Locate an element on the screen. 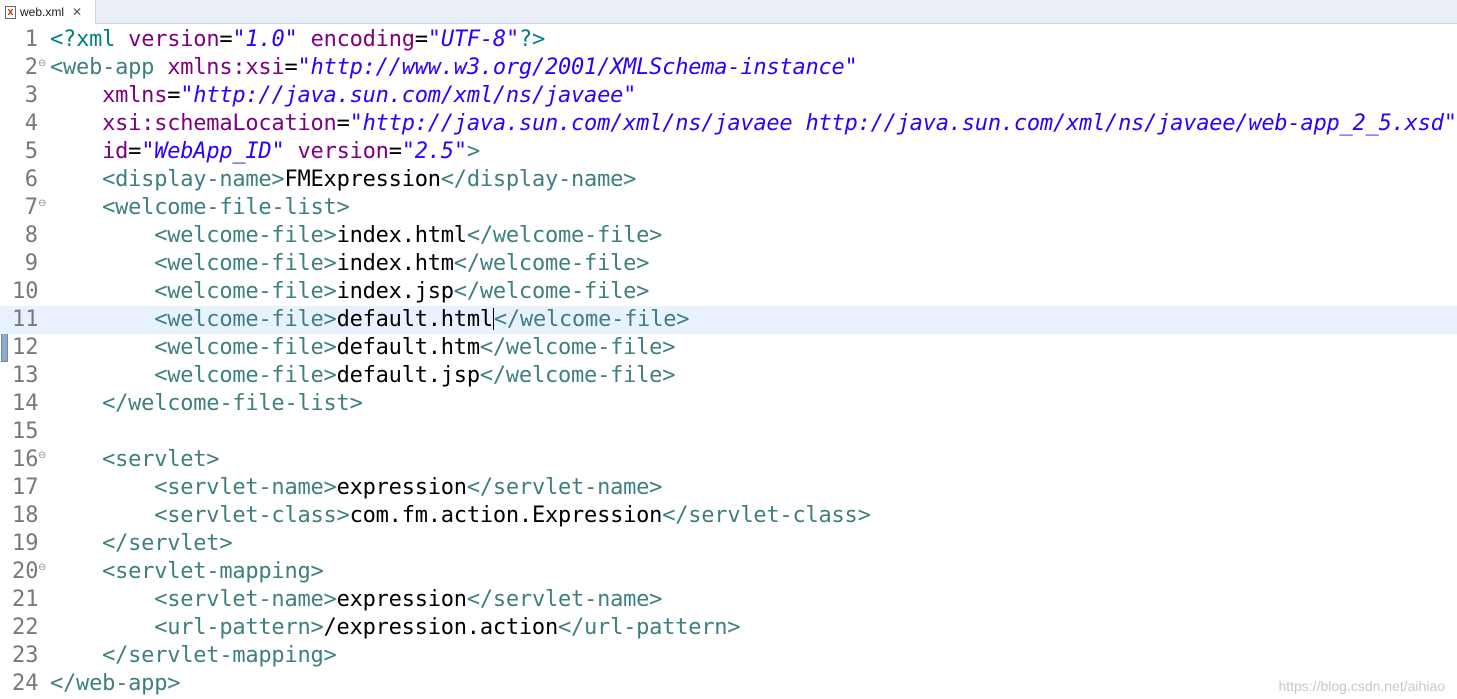 This screenshot has height=699, width=1457. line-number: 1 is located at coordinates (31, 39).